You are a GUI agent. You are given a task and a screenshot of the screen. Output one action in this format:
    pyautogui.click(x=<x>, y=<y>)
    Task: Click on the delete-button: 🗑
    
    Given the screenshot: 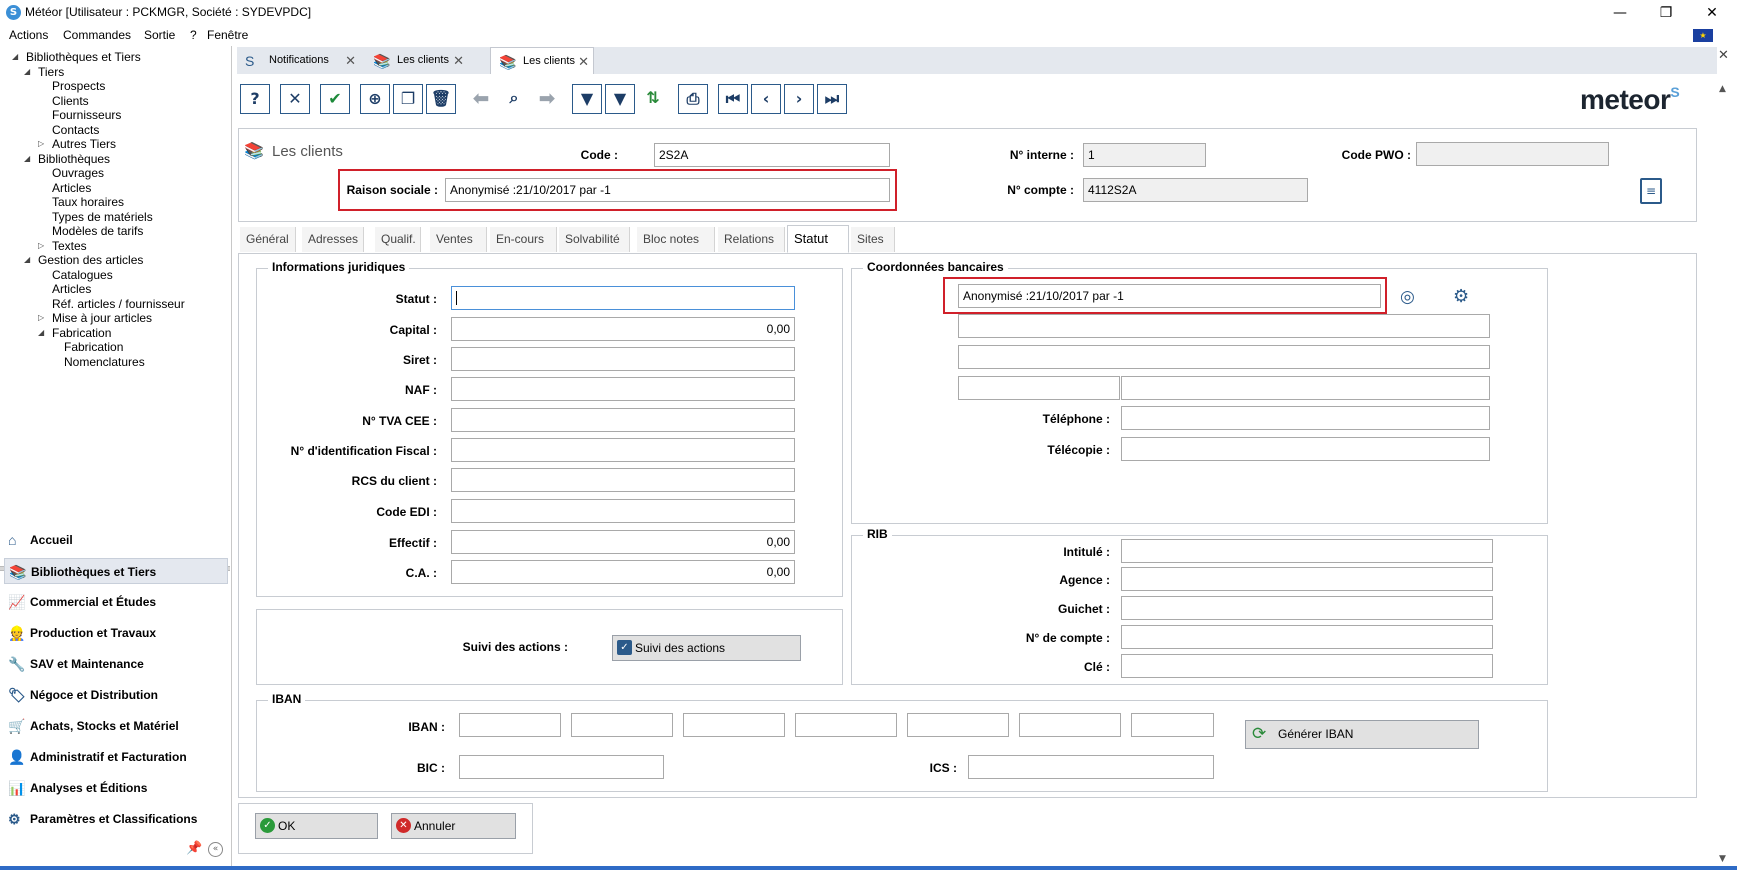 What is the action you would take?
    pyautogui.click(x=441, y=99)
    